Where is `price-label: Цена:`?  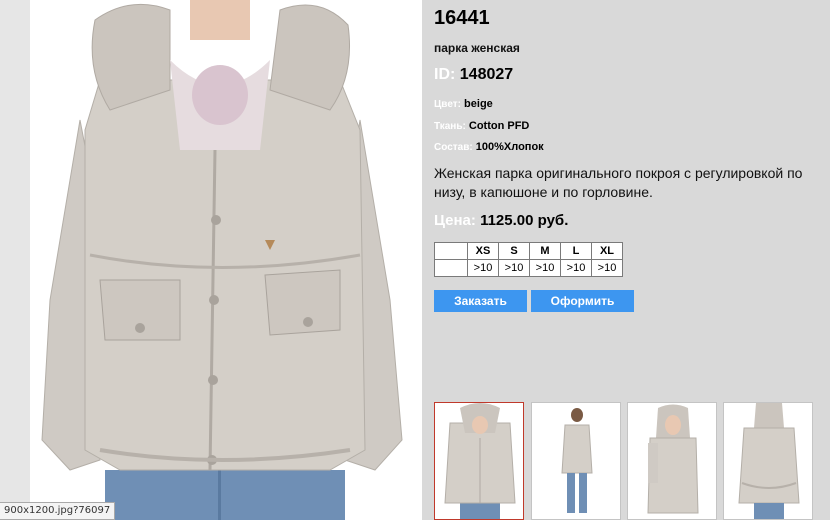 price-label: Цена: is located at coordinates (455, 220).